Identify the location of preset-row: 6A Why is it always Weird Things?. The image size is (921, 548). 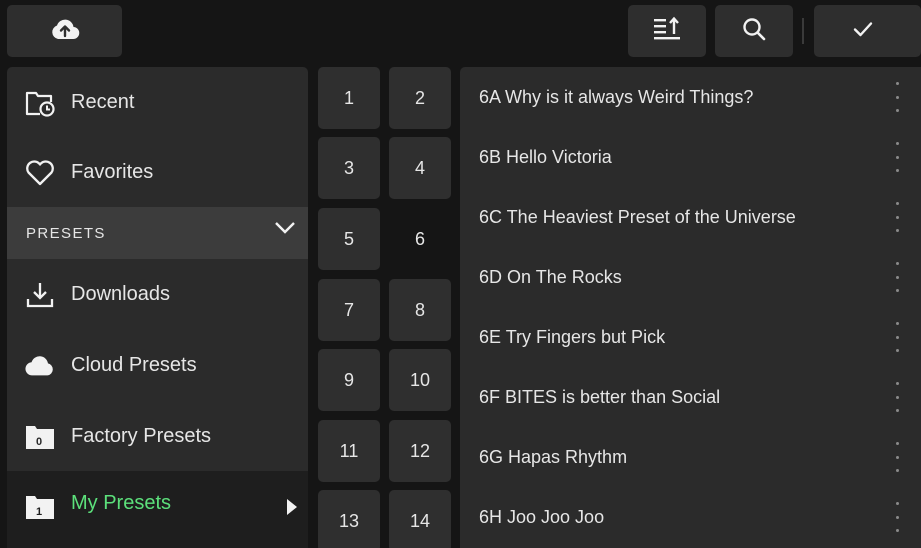
(690, 97).